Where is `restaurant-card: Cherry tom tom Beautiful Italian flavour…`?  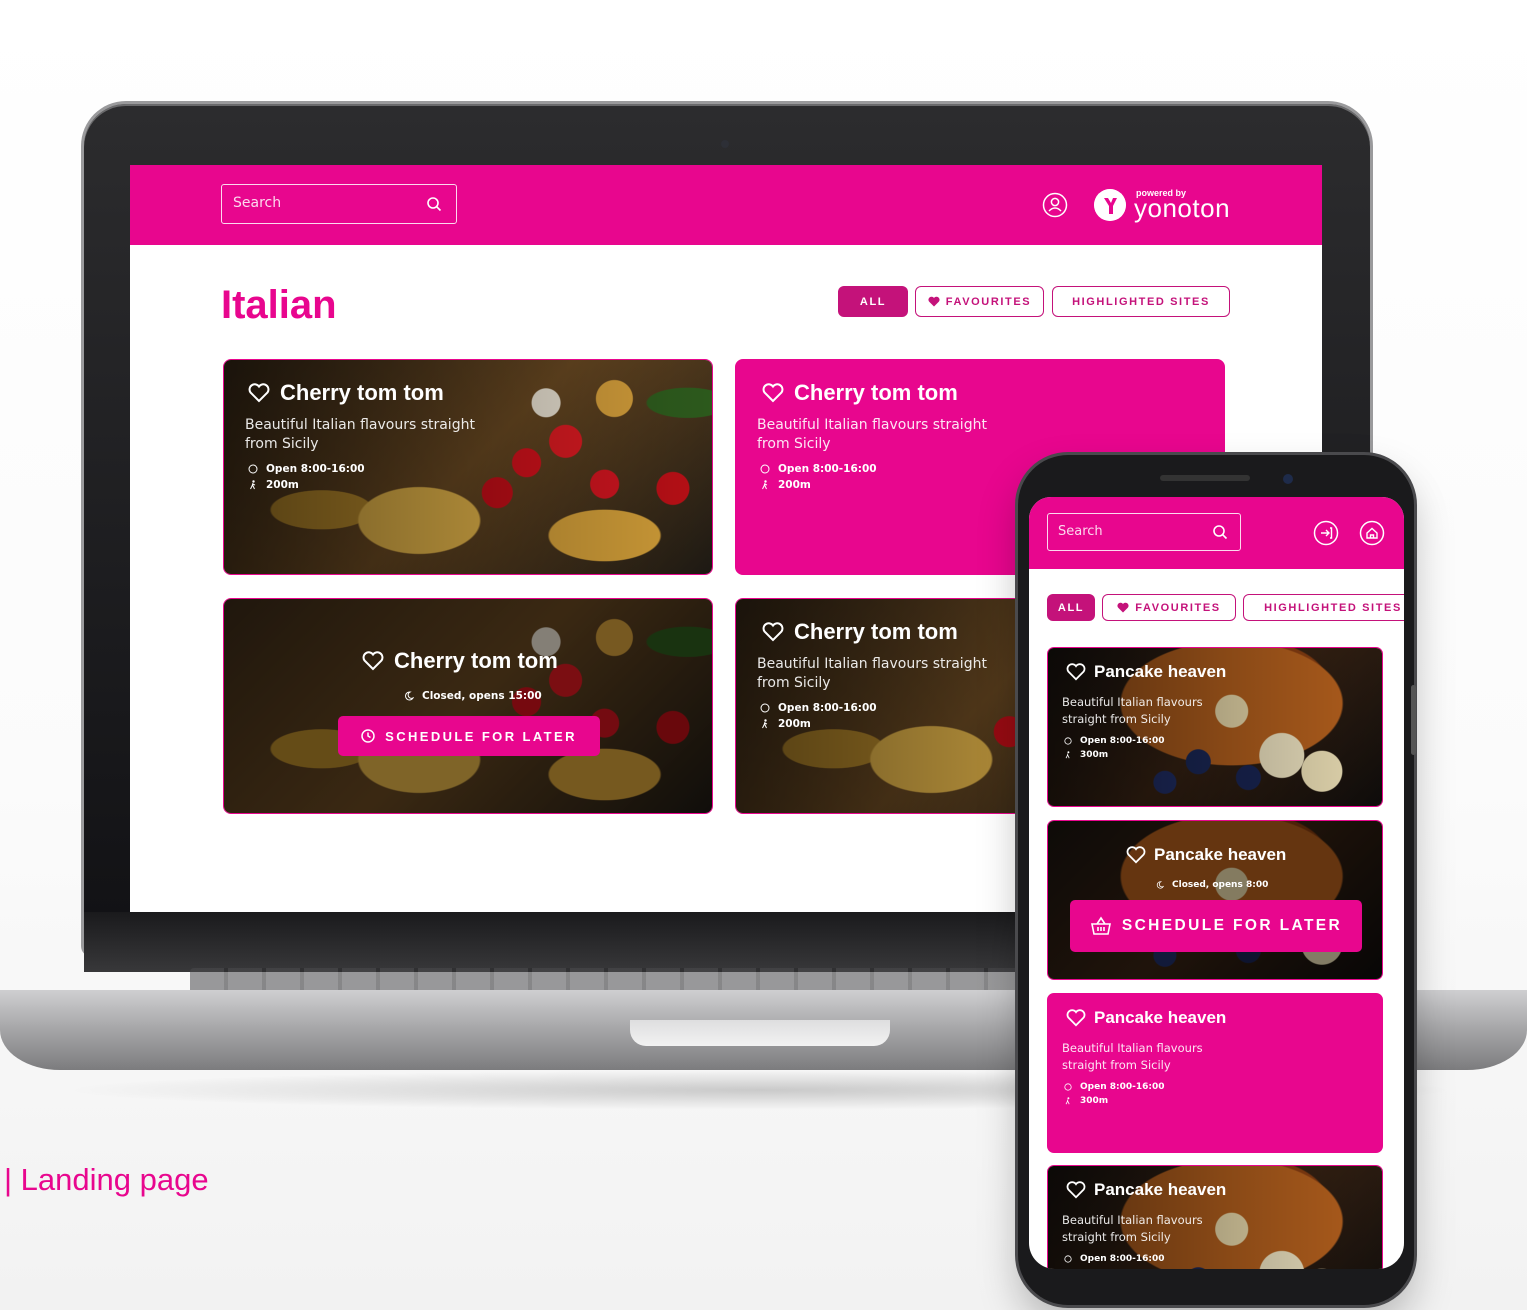
restaurant-card: Cherry tom tom Beautiful Italian flavour… is located at coordinates (468, 467).